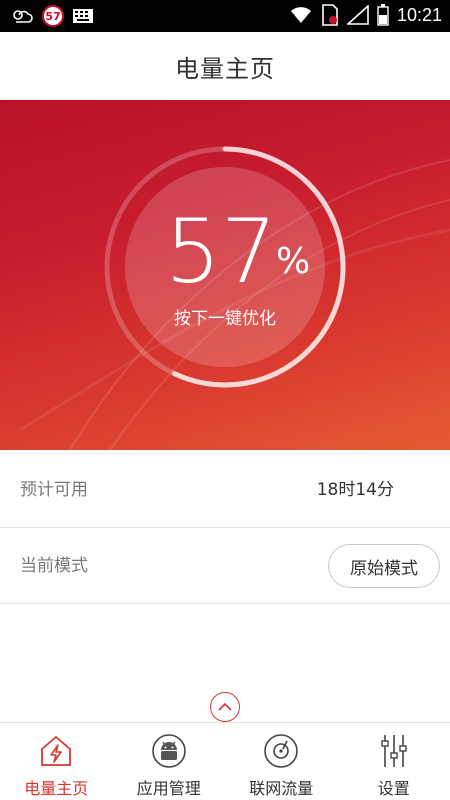  What do you see at coordinates (221, 251) in the screenshot?
I see `battery-percent: 57` at bounding box center [221, 251].